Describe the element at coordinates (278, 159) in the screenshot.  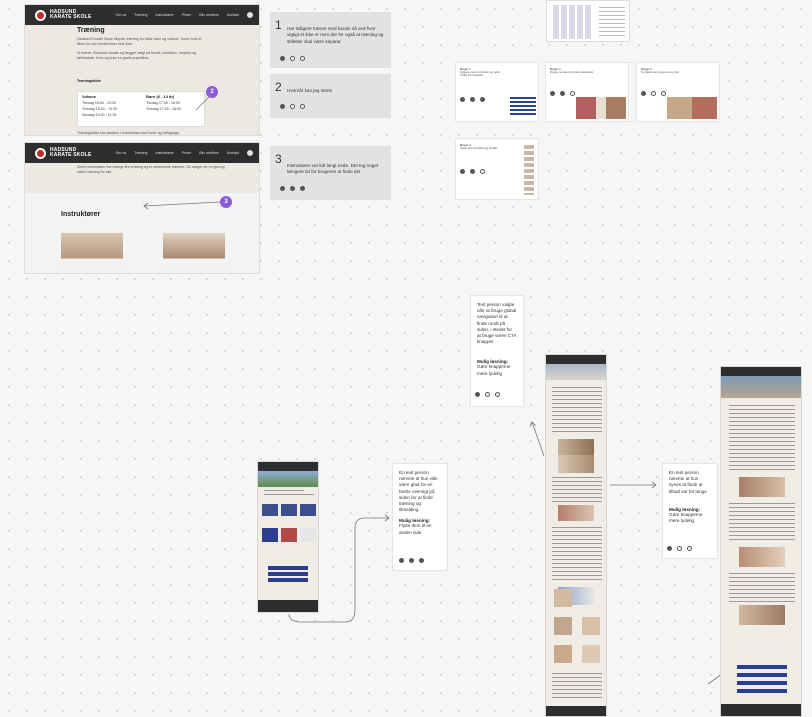
I see `note-number: 3` at that location.